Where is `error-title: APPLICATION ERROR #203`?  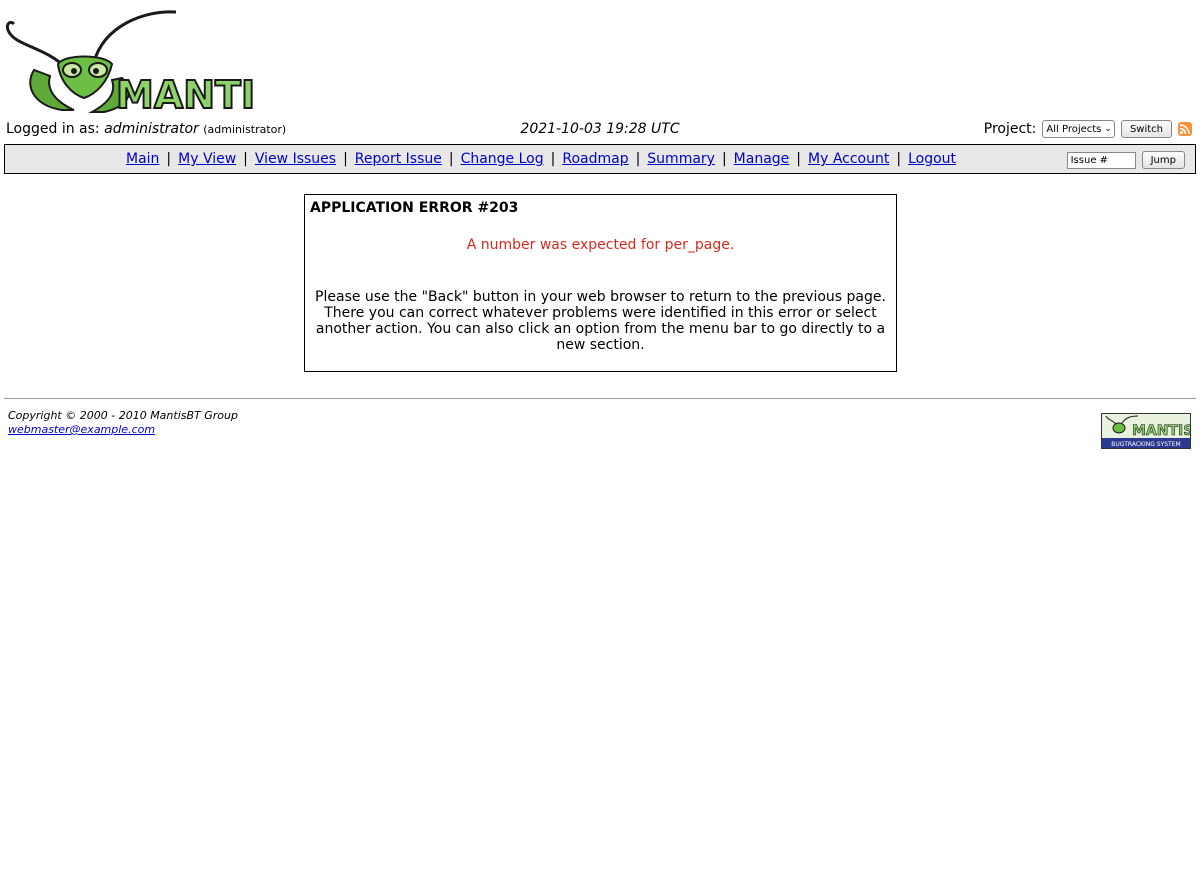 error-title: APPLICATION ERROR #203 is located at coordinates (414, 208).